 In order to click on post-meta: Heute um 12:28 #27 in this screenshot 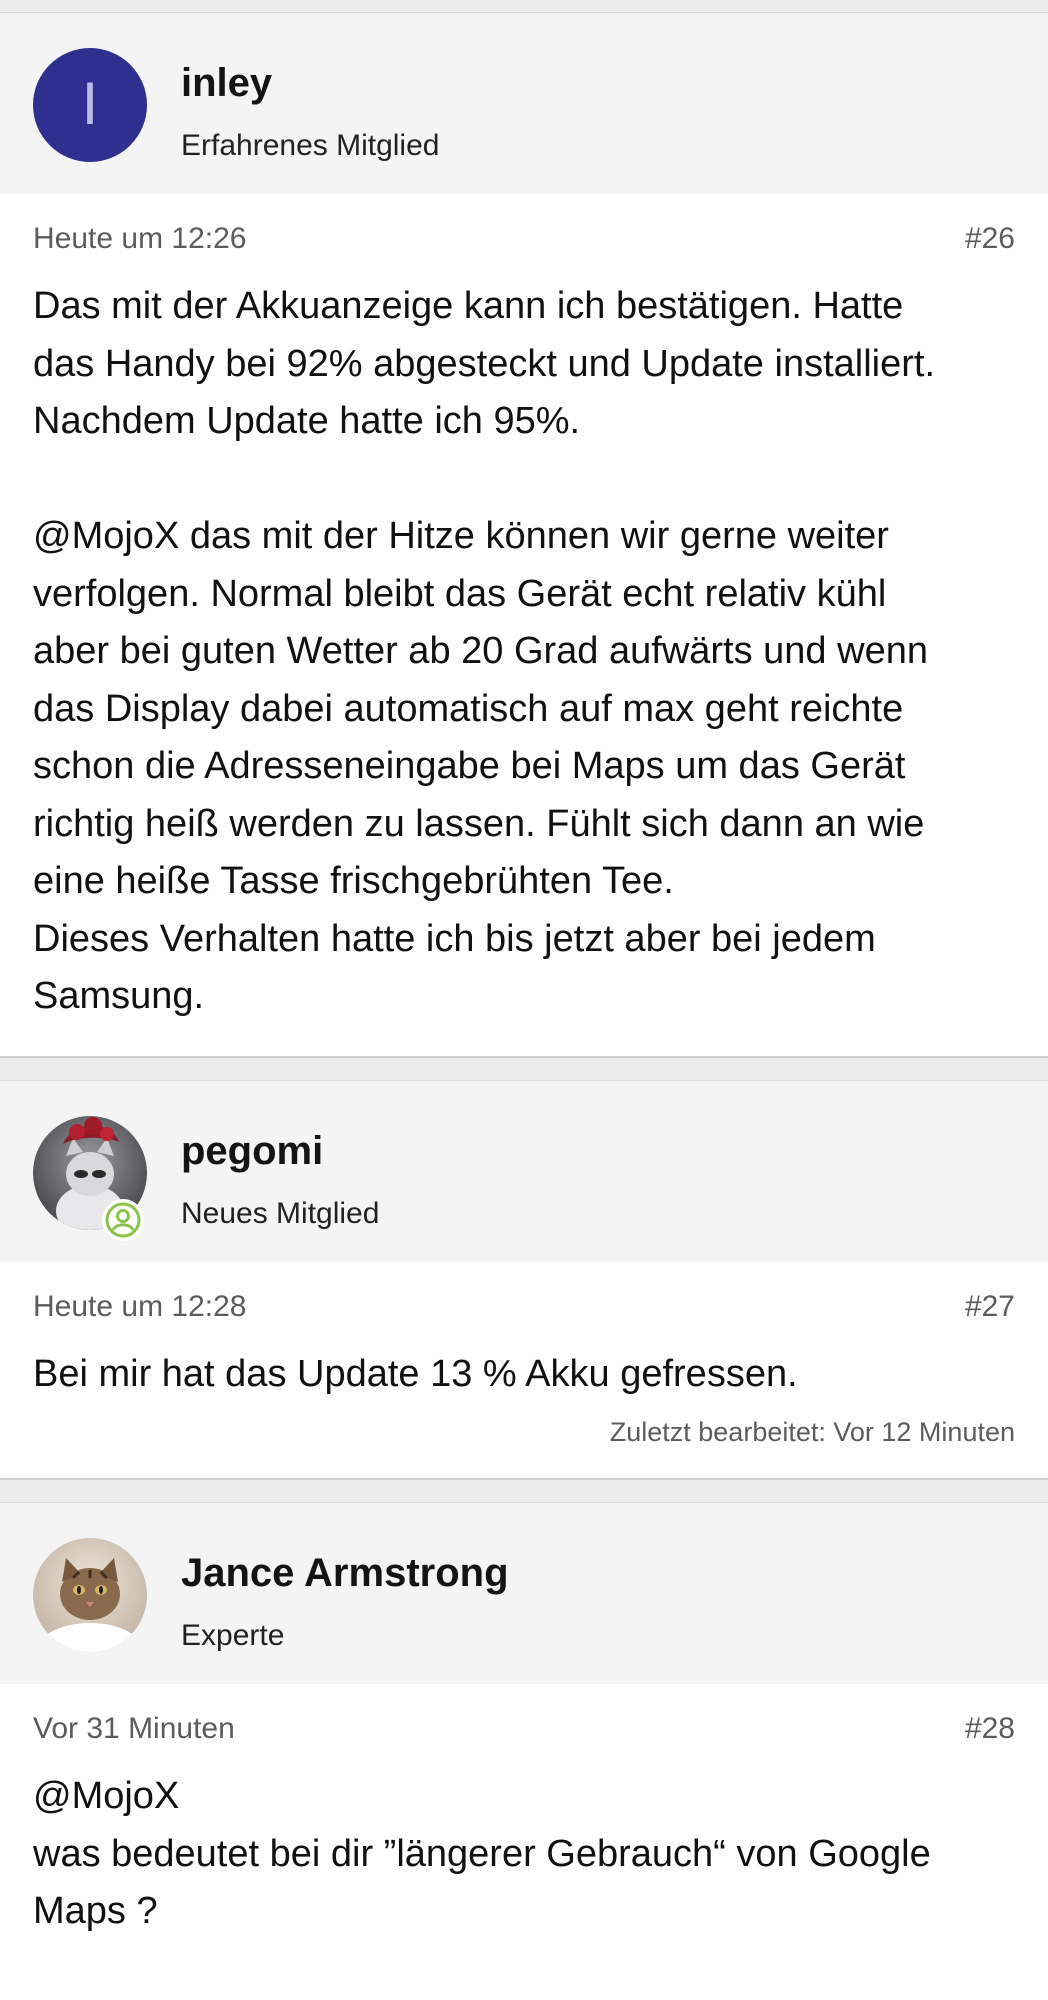, I will do `click(524, 1307)`.